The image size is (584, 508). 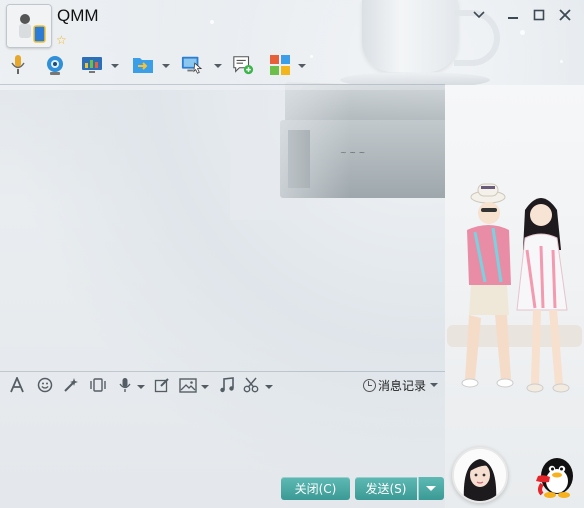 I want to click on close-button-label: 关闭(C), so click(x=315, y=489).